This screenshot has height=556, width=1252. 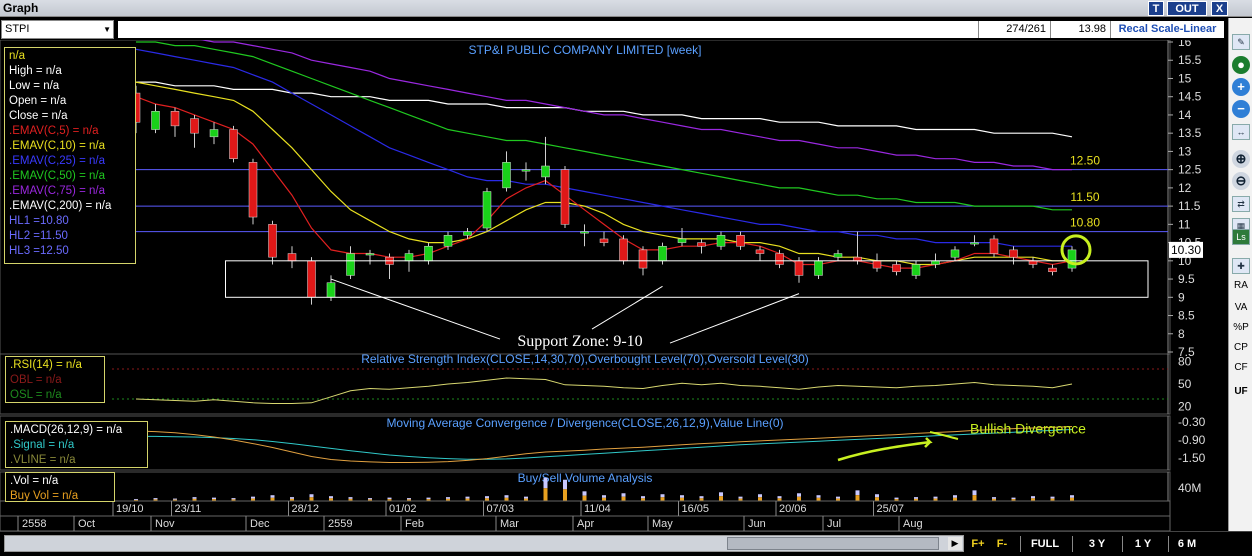 I want to click on legend-name: n/a, so click(x=17, y=56).